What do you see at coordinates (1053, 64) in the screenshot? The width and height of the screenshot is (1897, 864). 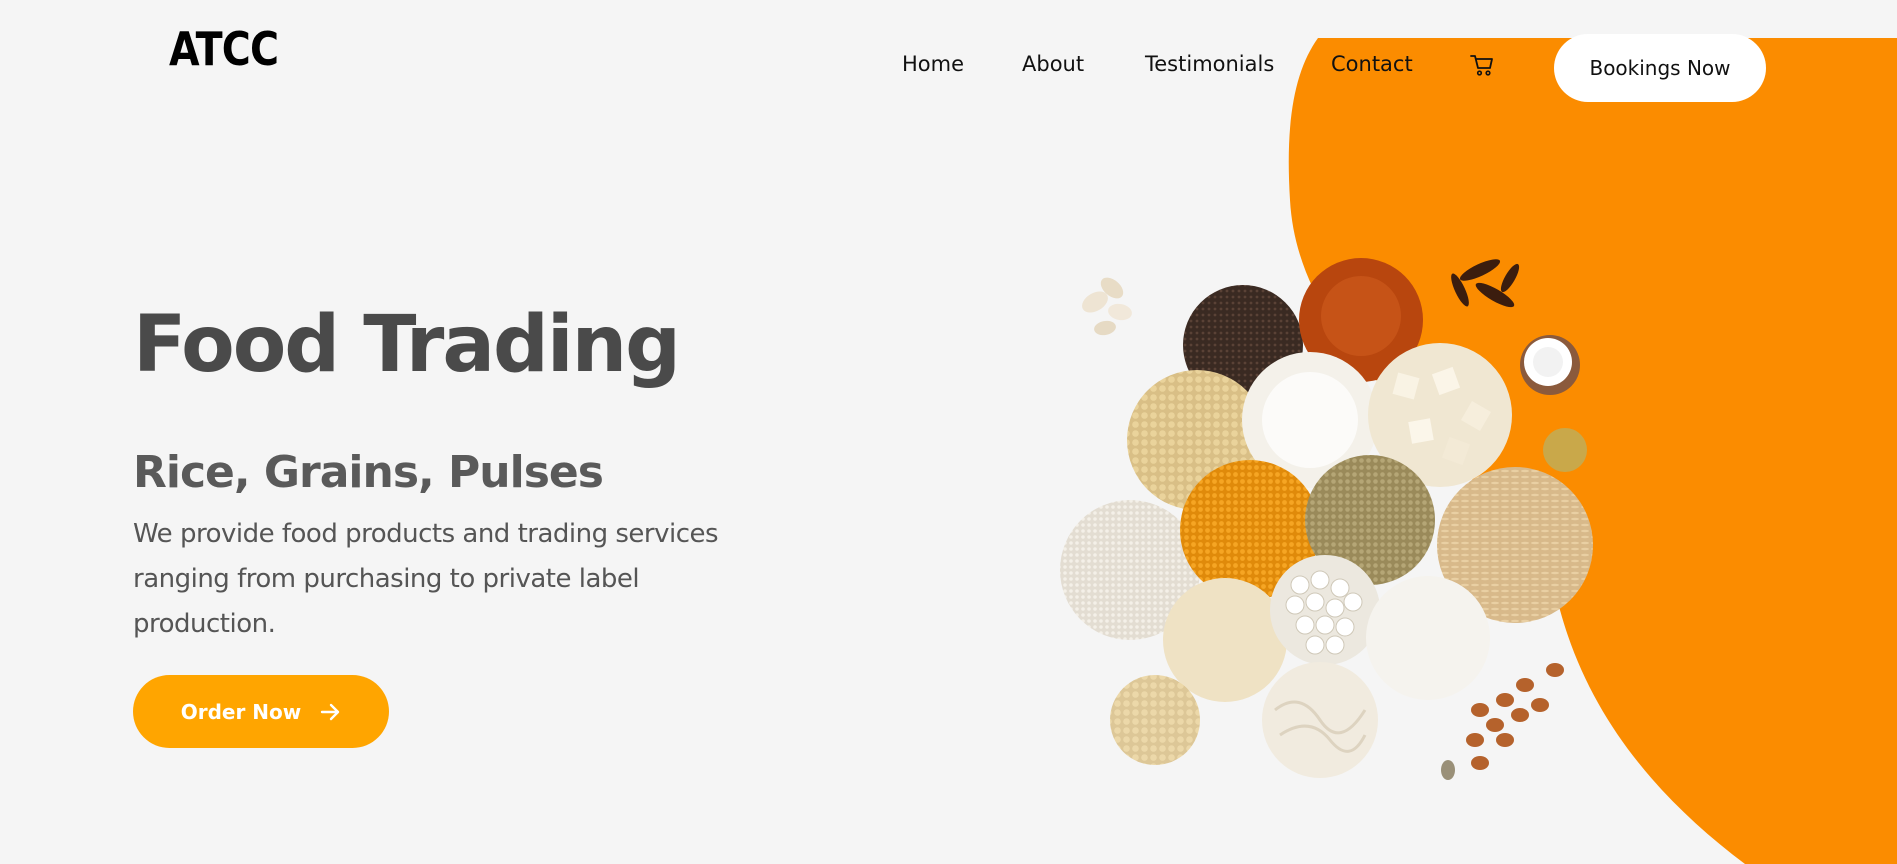 I see `nav-item-about: About` at bounding box center [1053, 64].